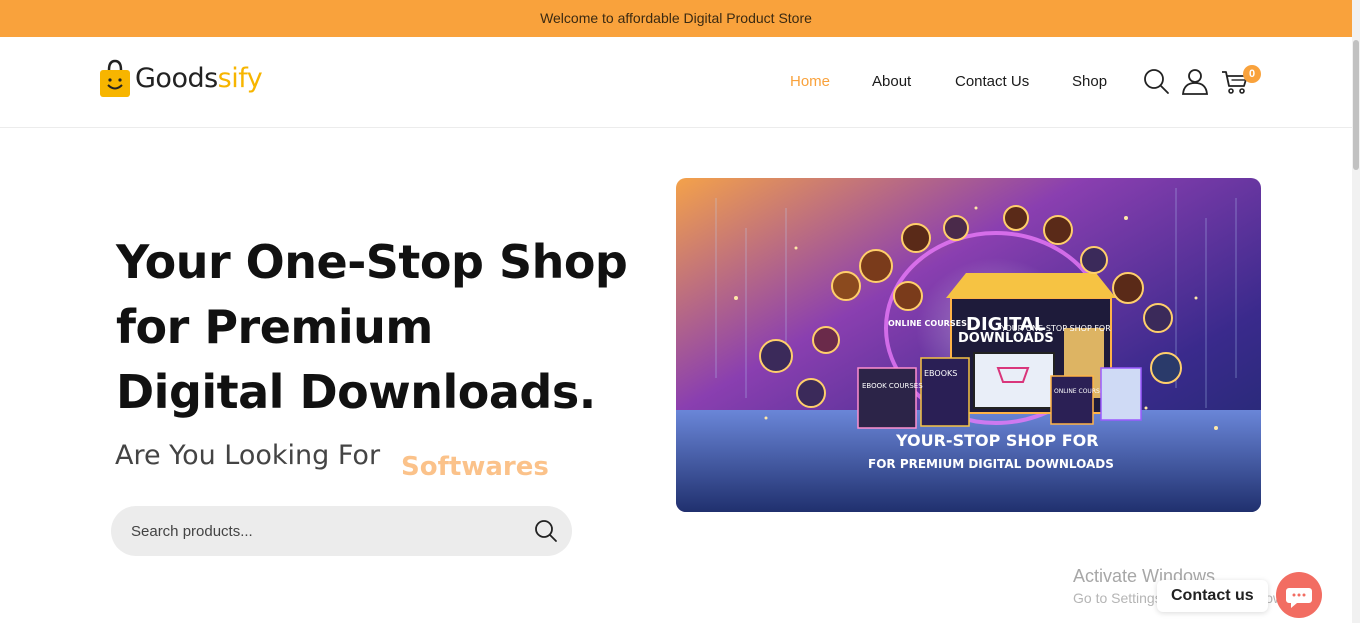 This screenshot has width=1360, height=623. Describe the element at coordinates (676, 82) in the screenshot. I see `main-nav: Home About Contact Us Shop 0` at that location.